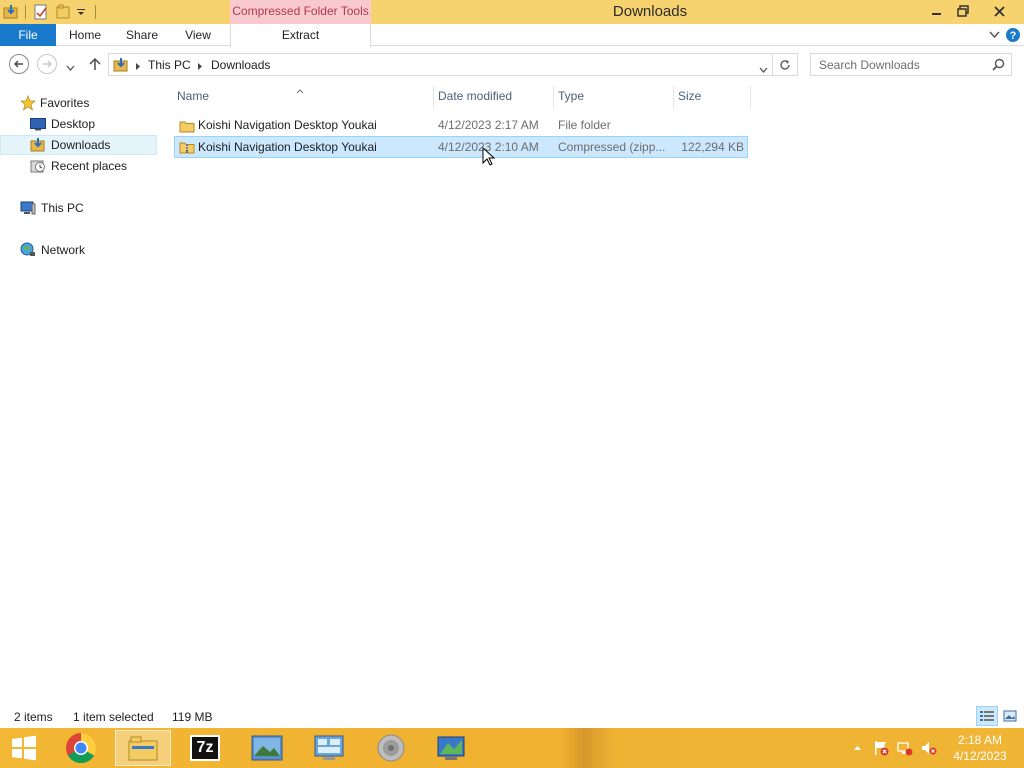 The height and width of the screenshot is (768, 1024). Describe the element at coordinates (38, 166) in the screenshot. I see `recent-places-icon` at that location.